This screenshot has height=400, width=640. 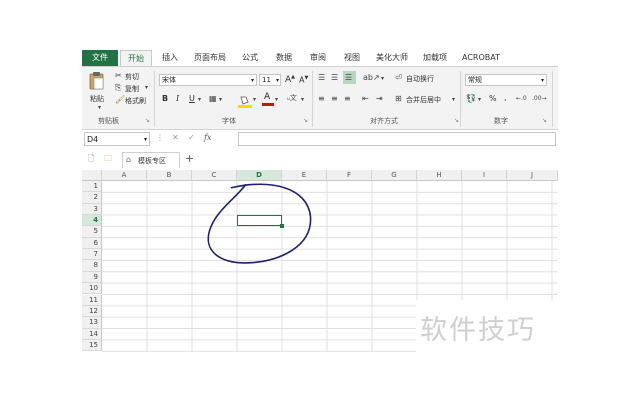 I want to click on number-format-value: 常规, so click(x=475, y=80).